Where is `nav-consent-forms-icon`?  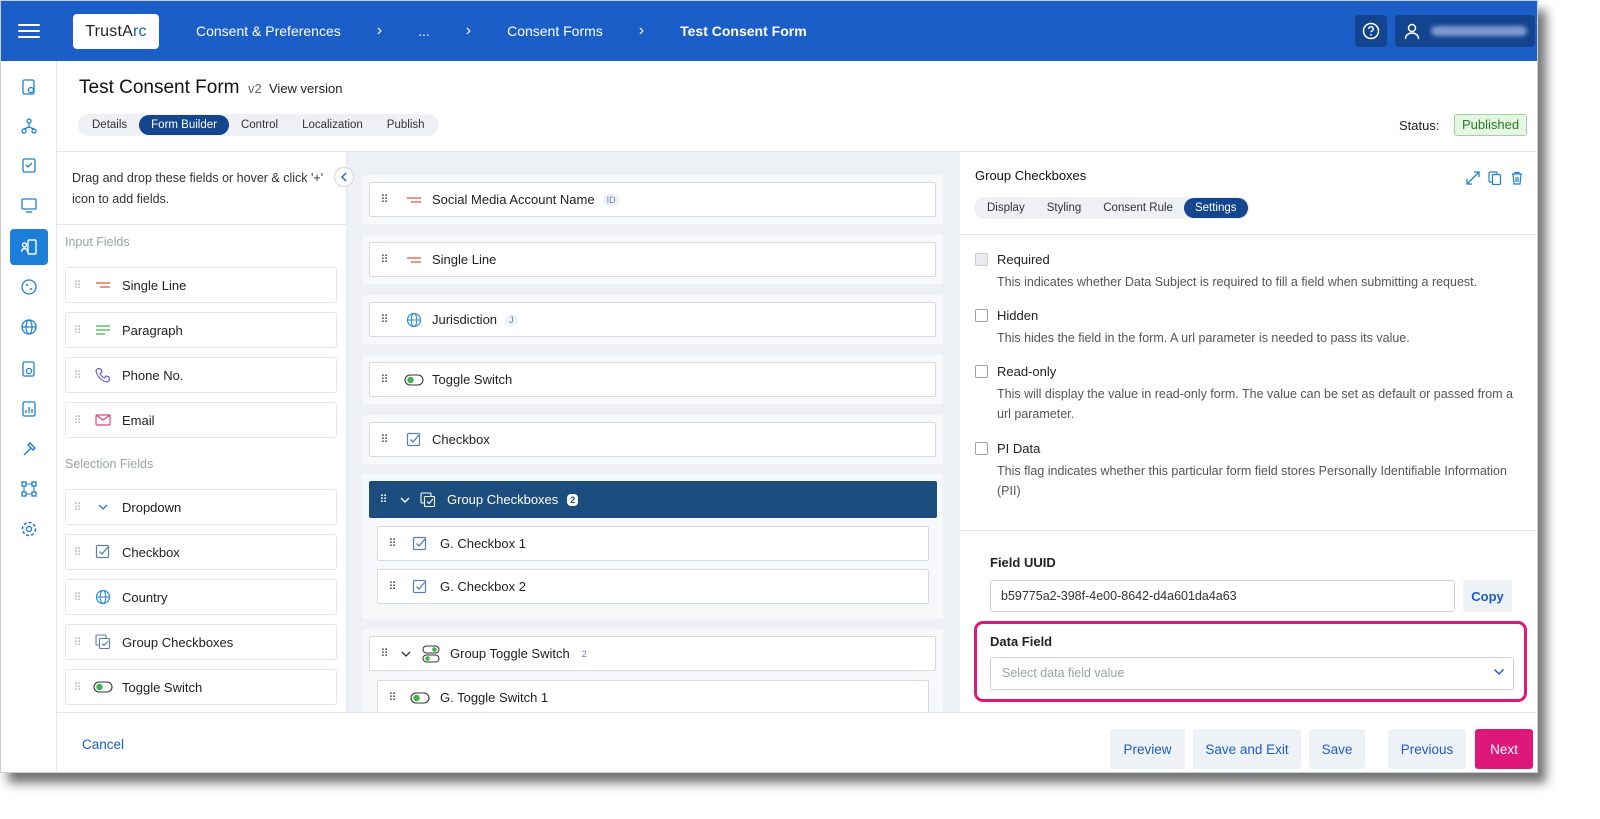 nav-consent-forms-icon is located at coordinates (29, 247).